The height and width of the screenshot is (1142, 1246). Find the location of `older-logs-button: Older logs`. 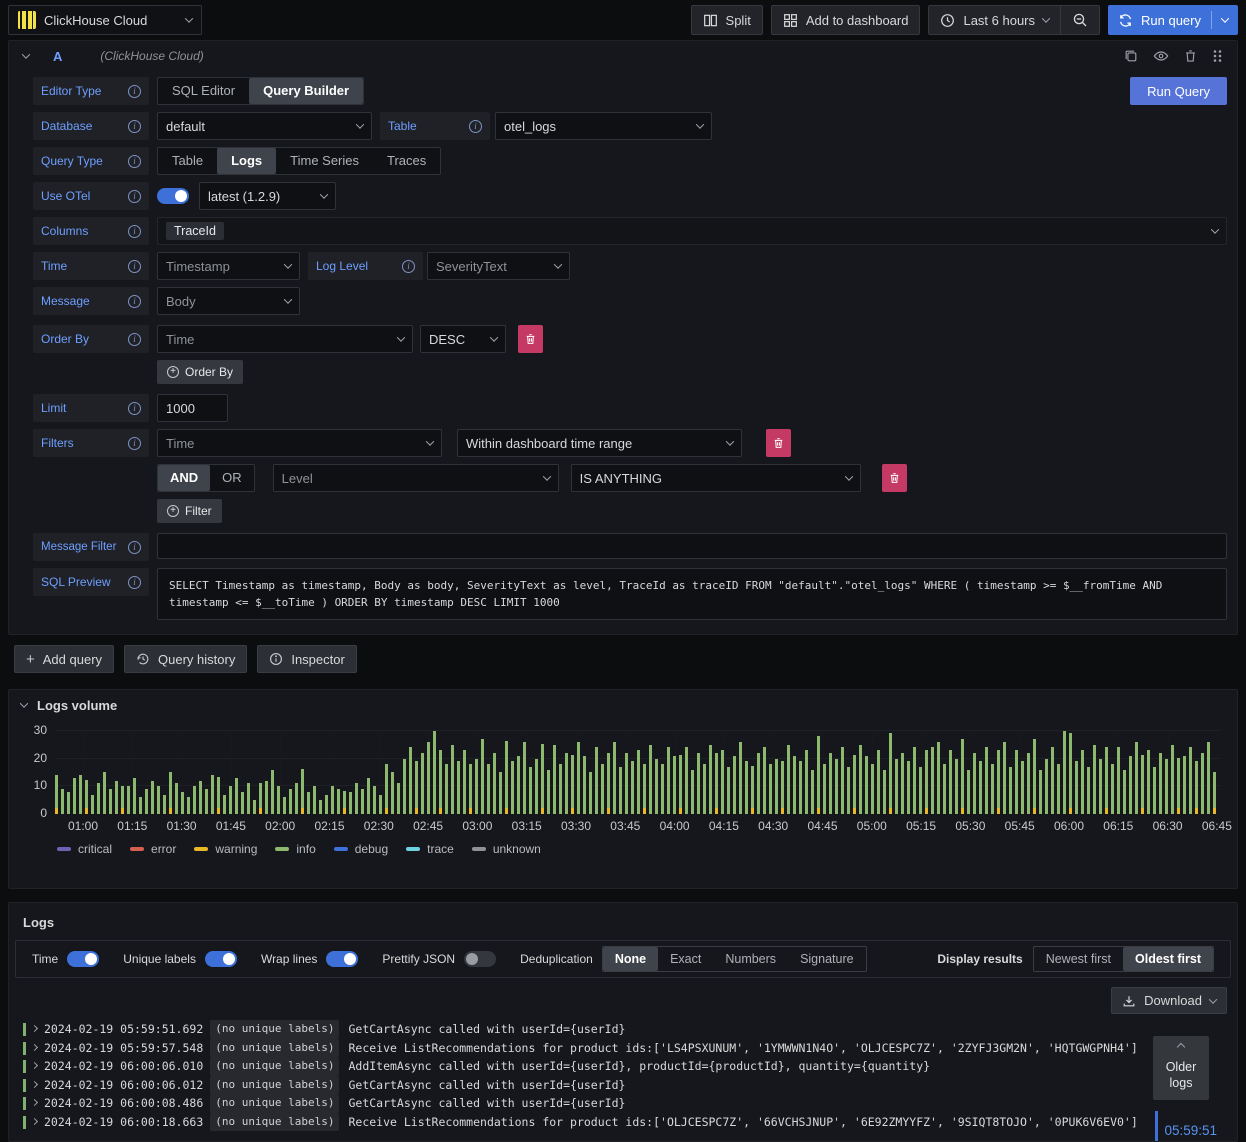

older-logs-button: Older logs is located at coordinates (1181, 1068).